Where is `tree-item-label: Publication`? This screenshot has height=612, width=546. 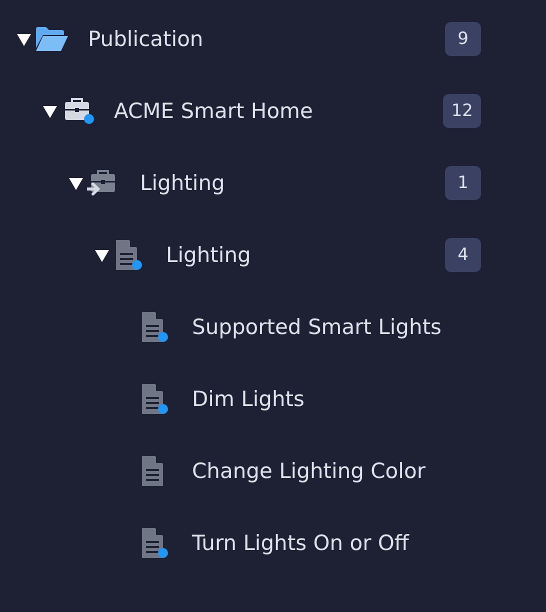 tree-item-label: Publication is located at coordinates (266, 39).